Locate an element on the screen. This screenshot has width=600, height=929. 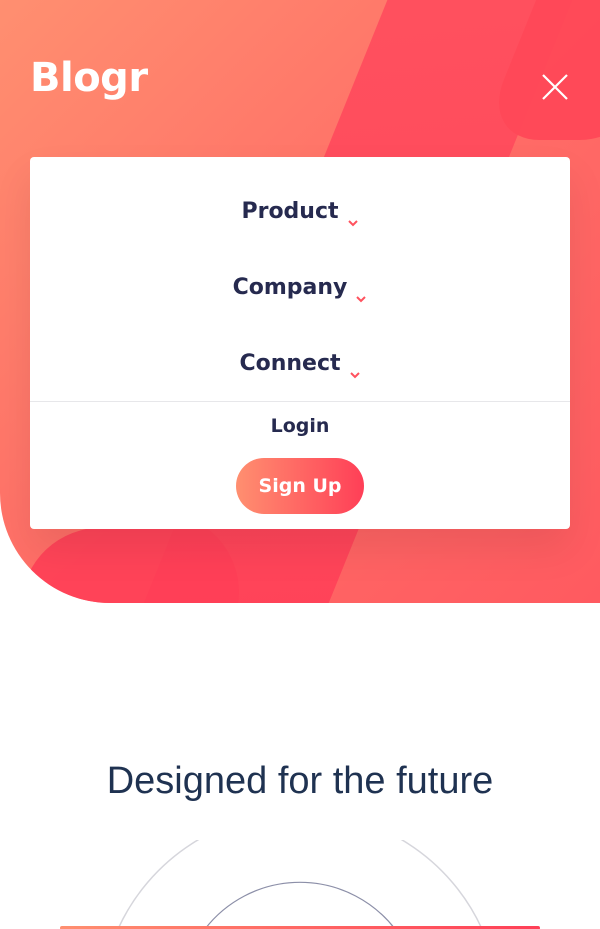
close-icon is located at coordinates (555, 87).